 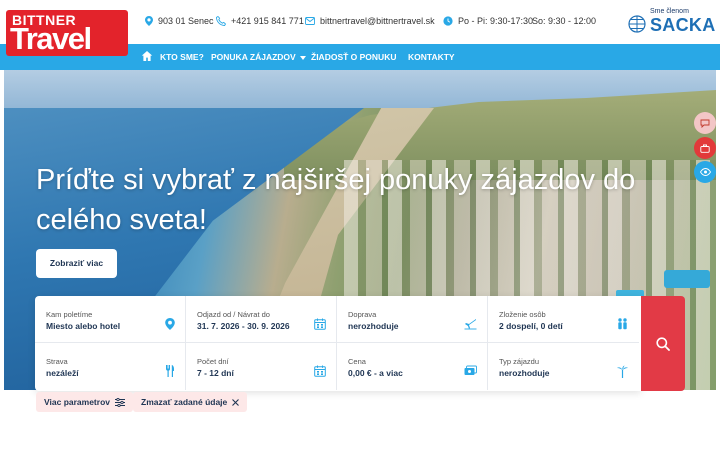 I want to click on field-value: 31. 7. 2026 - 30. 9. 2026, so click(x=243, y=326).